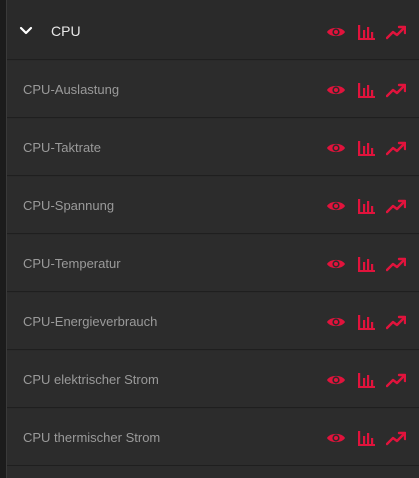  Describe the element at coordinates (26, 31) in the screenshot. I see `chevron-down-icon` at that location.